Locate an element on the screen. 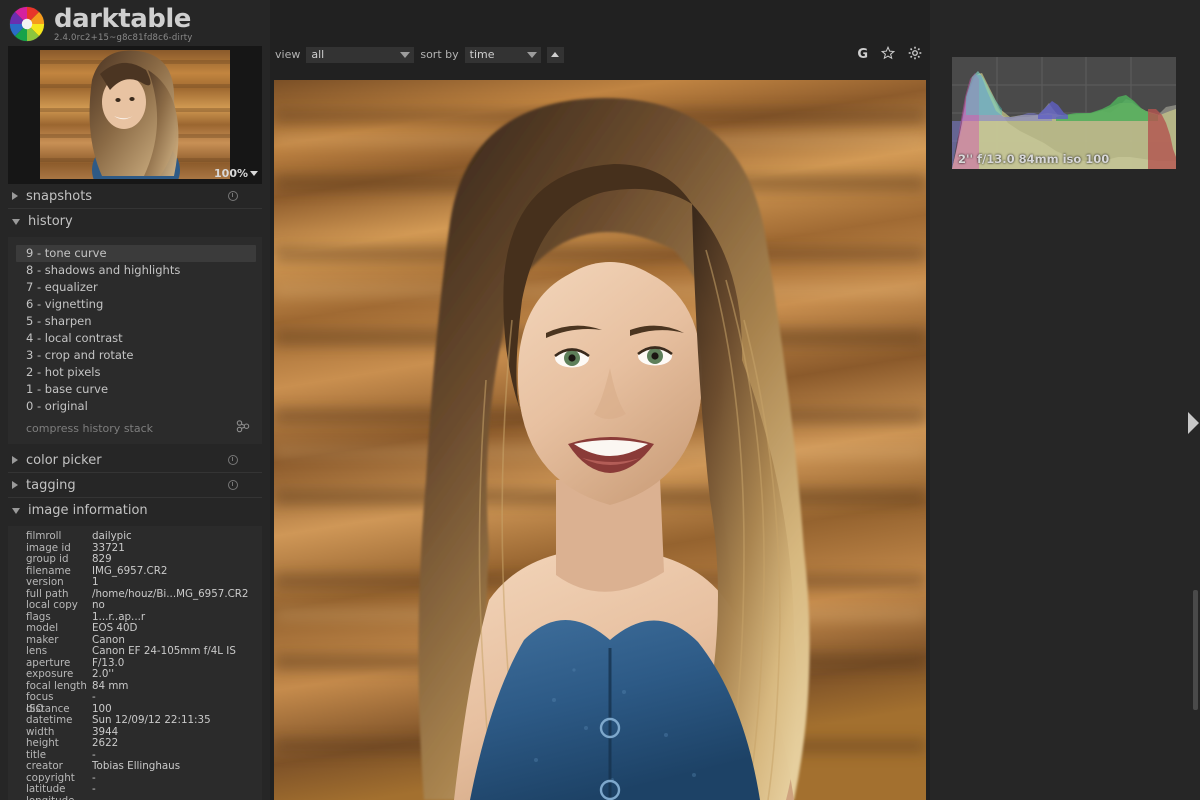 This screenshot has width=1200, height=800. history-item: 9 - tone curve is located at coordinates (136, 253).